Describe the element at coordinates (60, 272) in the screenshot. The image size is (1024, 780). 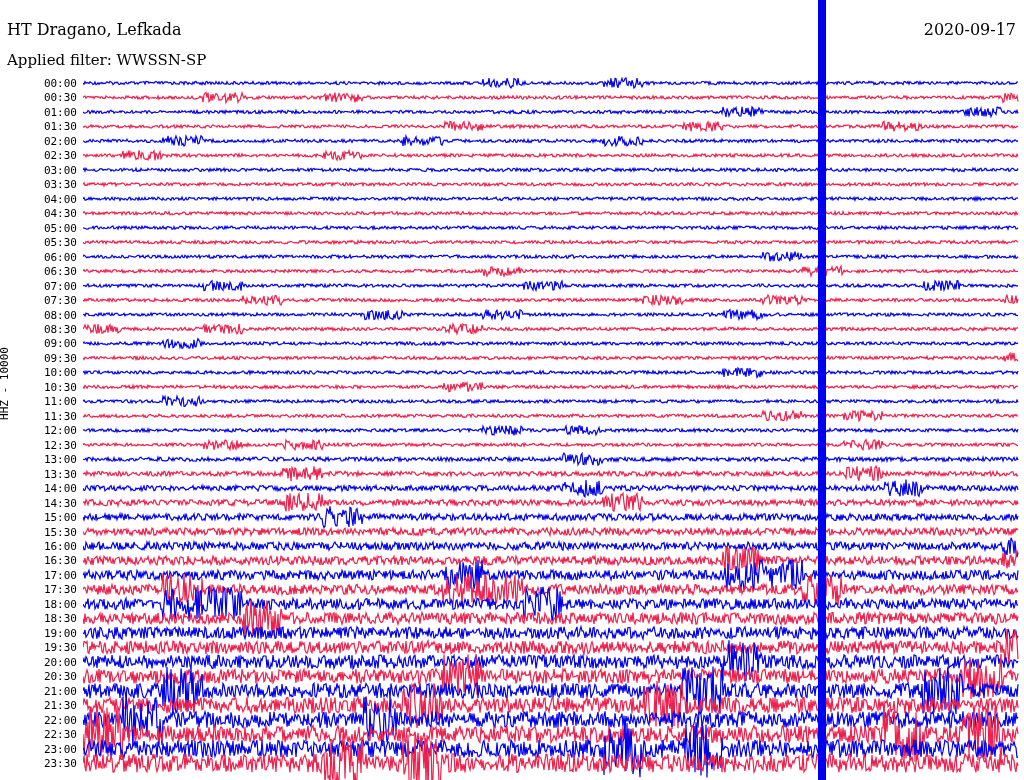
I see `time-label: 06:30` at that location.